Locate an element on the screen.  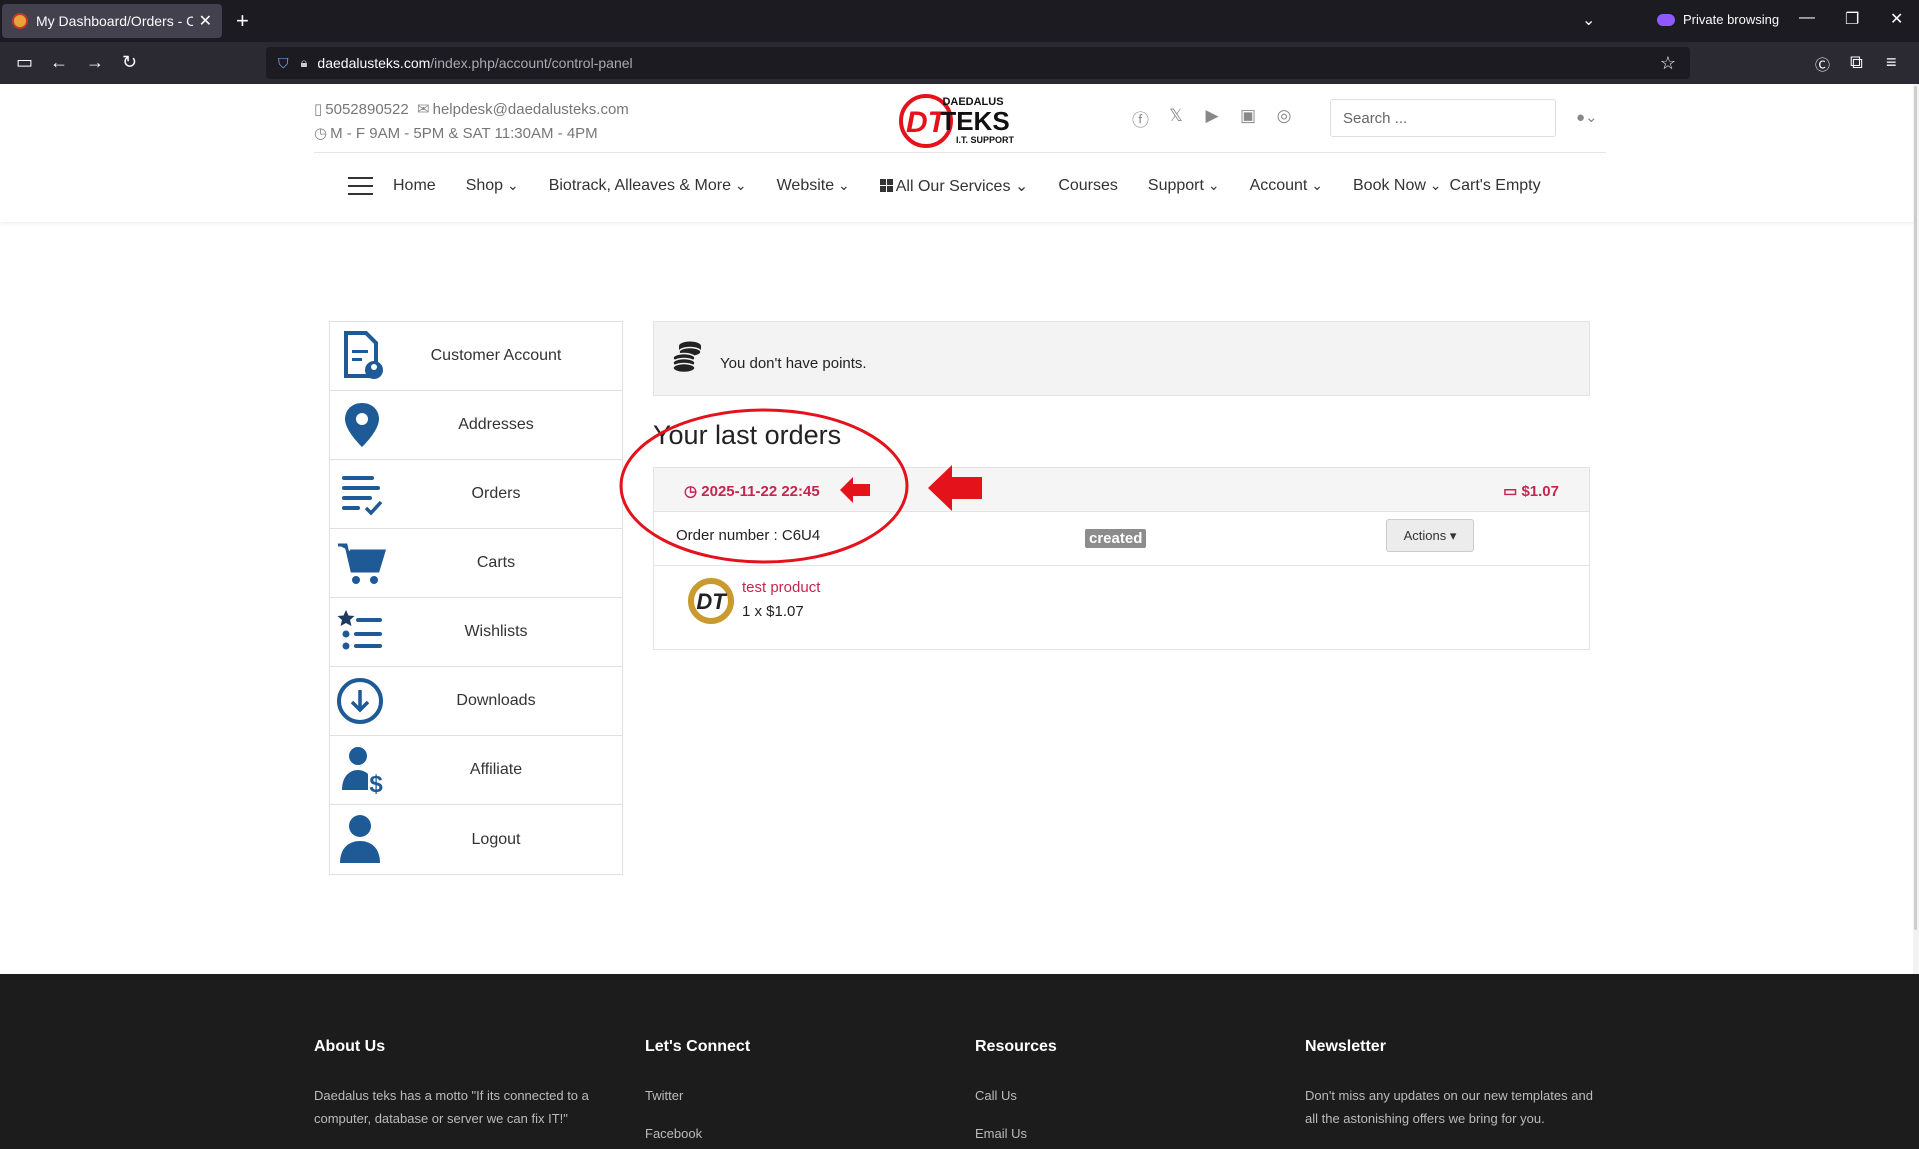
order-header: ◷ 2025-11-22 22:45 ▭ $1.07 is located at coordinates (1121, 490).